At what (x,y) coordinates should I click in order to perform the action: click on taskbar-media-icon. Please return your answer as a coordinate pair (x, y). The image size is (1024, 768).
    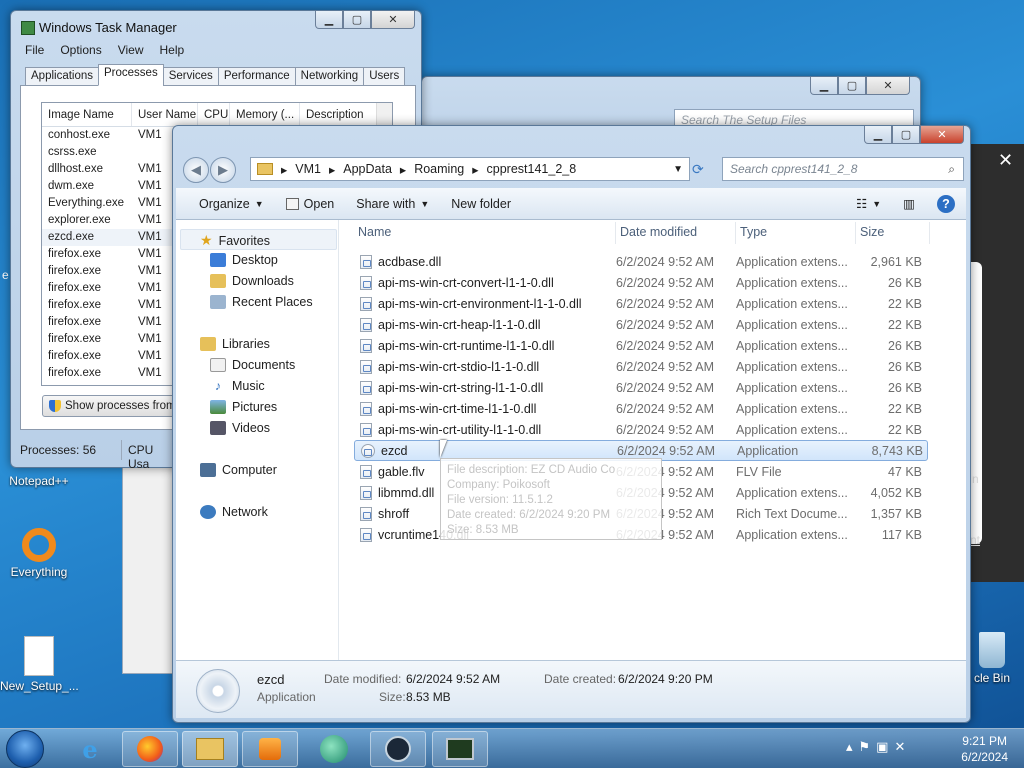
    Looking at the image, I should click on (270, 749).